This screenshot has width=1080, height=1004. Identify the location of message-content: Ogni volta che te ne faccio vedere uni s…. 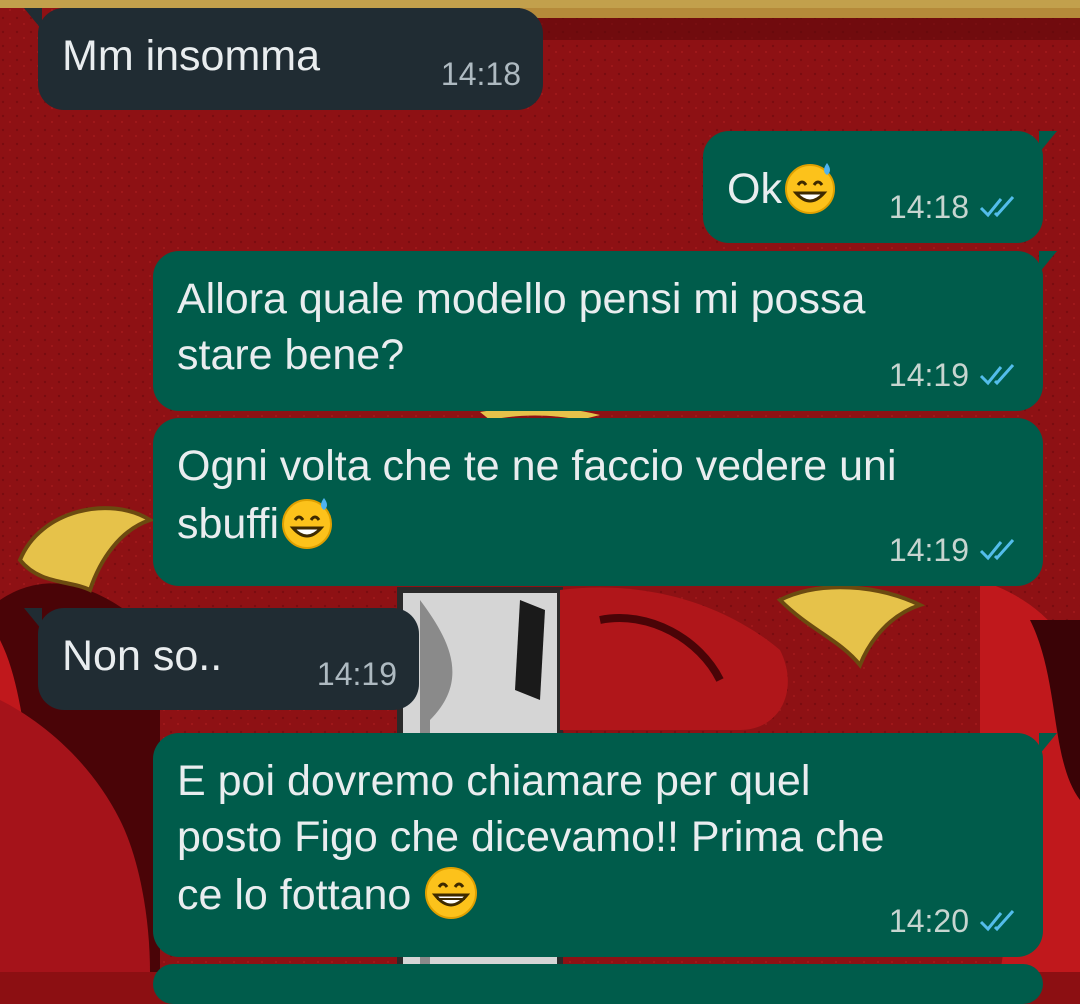
(537, 495).